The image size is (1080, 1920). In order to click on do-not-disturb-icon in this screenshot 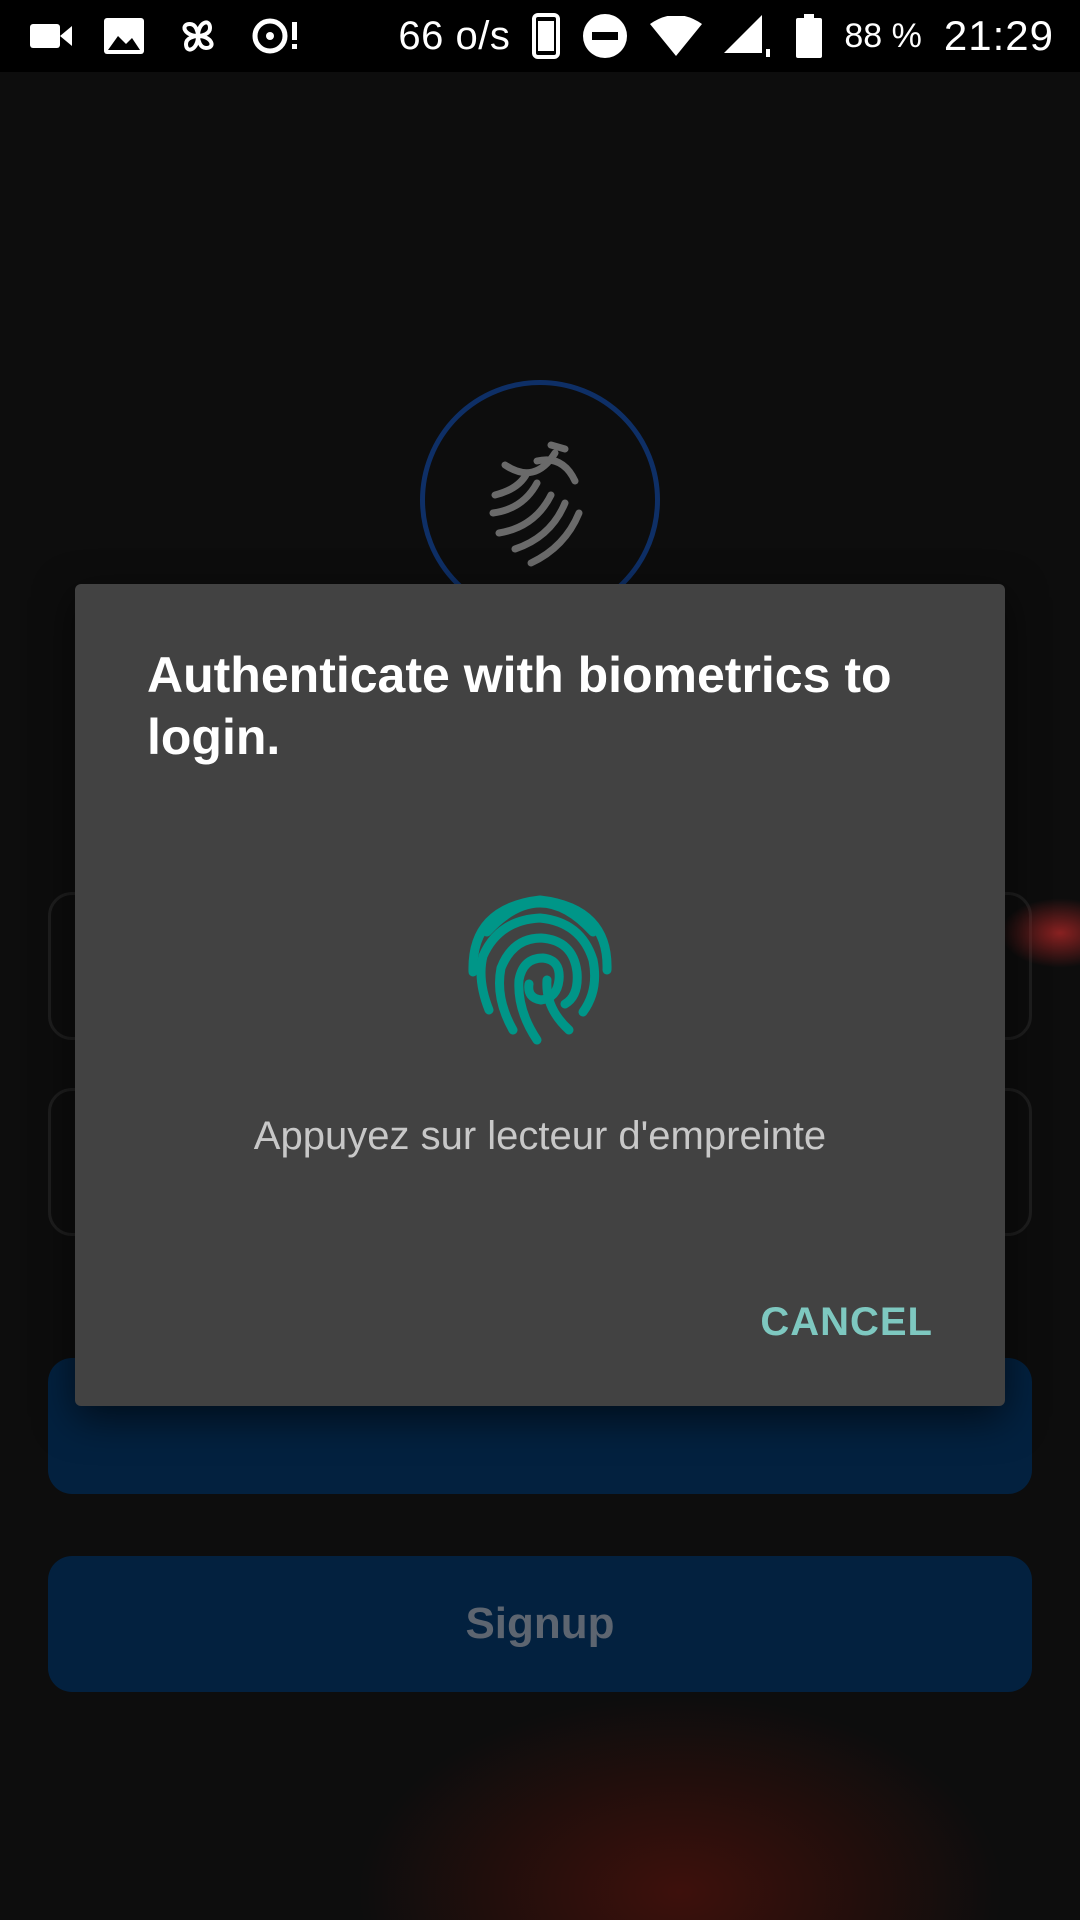, I will do `click(605, 36)`.